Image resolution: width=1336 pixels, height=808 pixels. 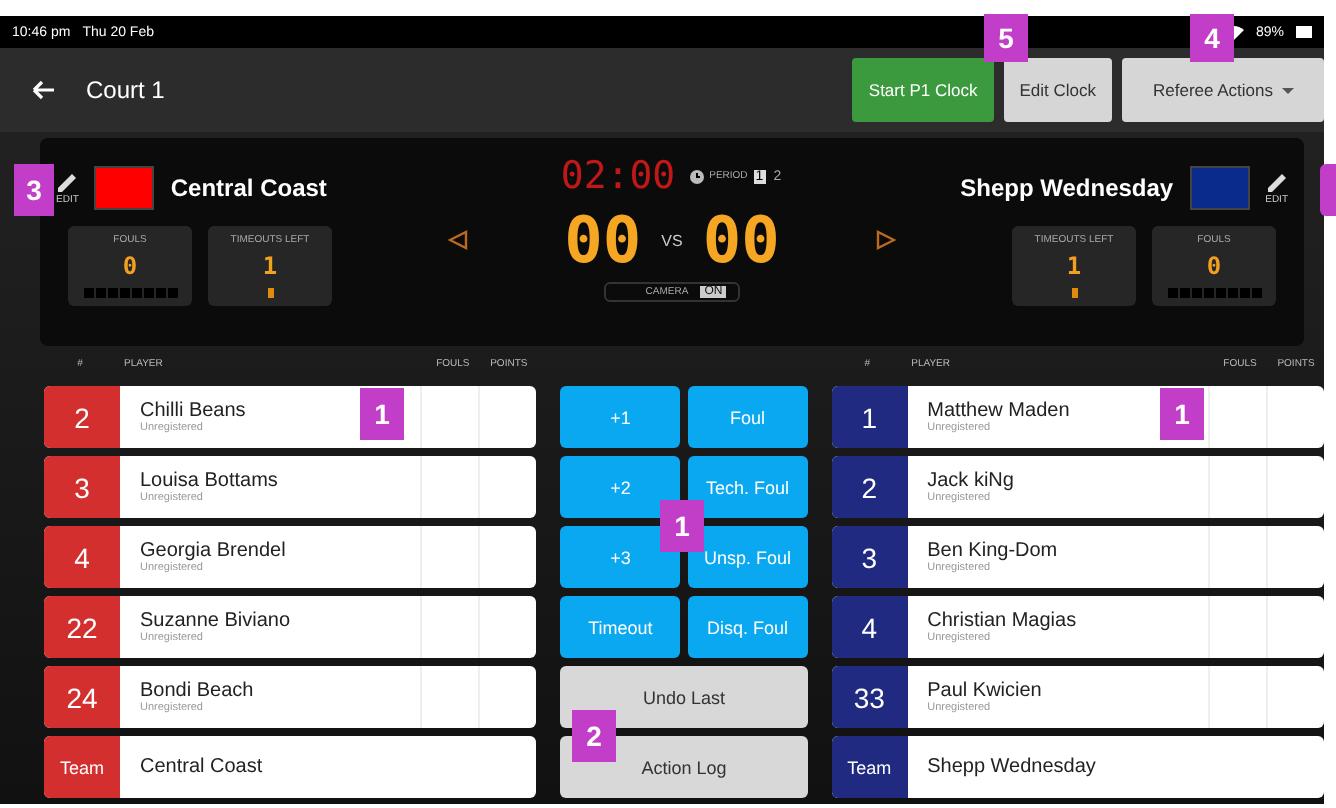 What do you see at coordinates (290, 767) in the screenshot?
I see `player-row: Team Central Coast` at bounding box center [290, 767].